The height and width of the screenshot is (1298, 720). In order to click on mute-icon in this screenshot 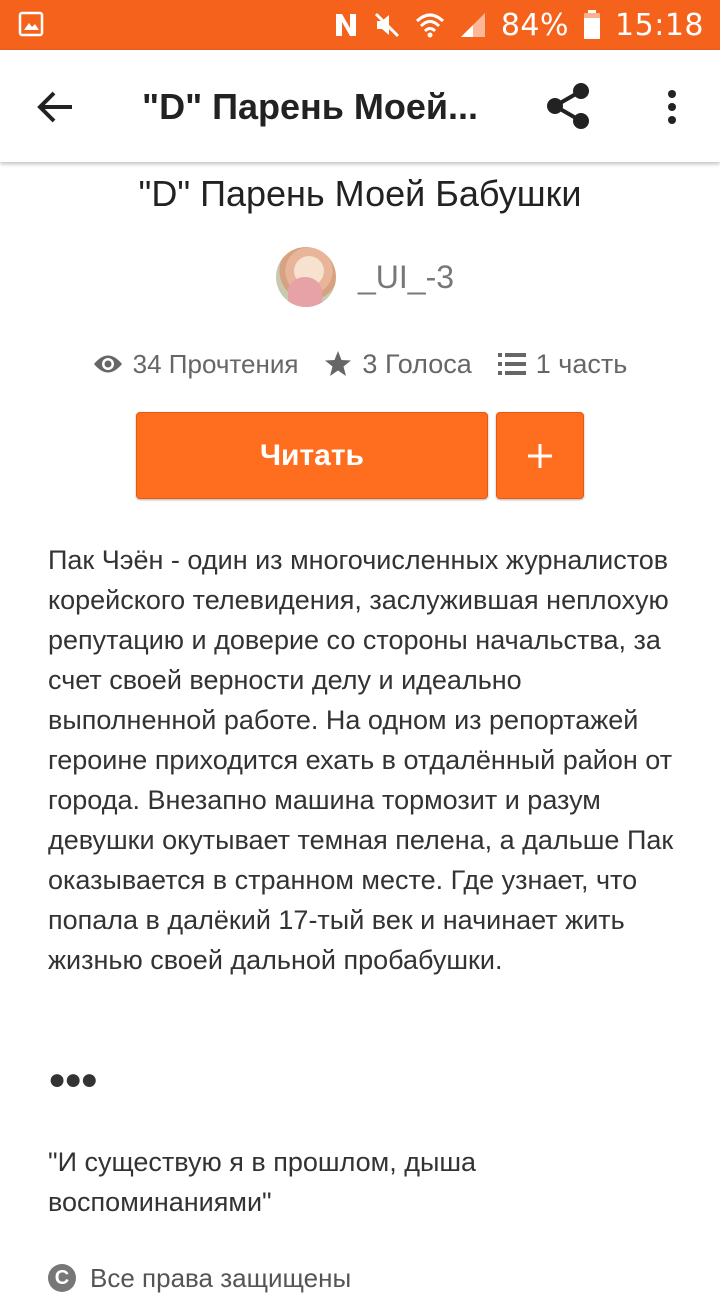, I will do `click(387, 25)`.